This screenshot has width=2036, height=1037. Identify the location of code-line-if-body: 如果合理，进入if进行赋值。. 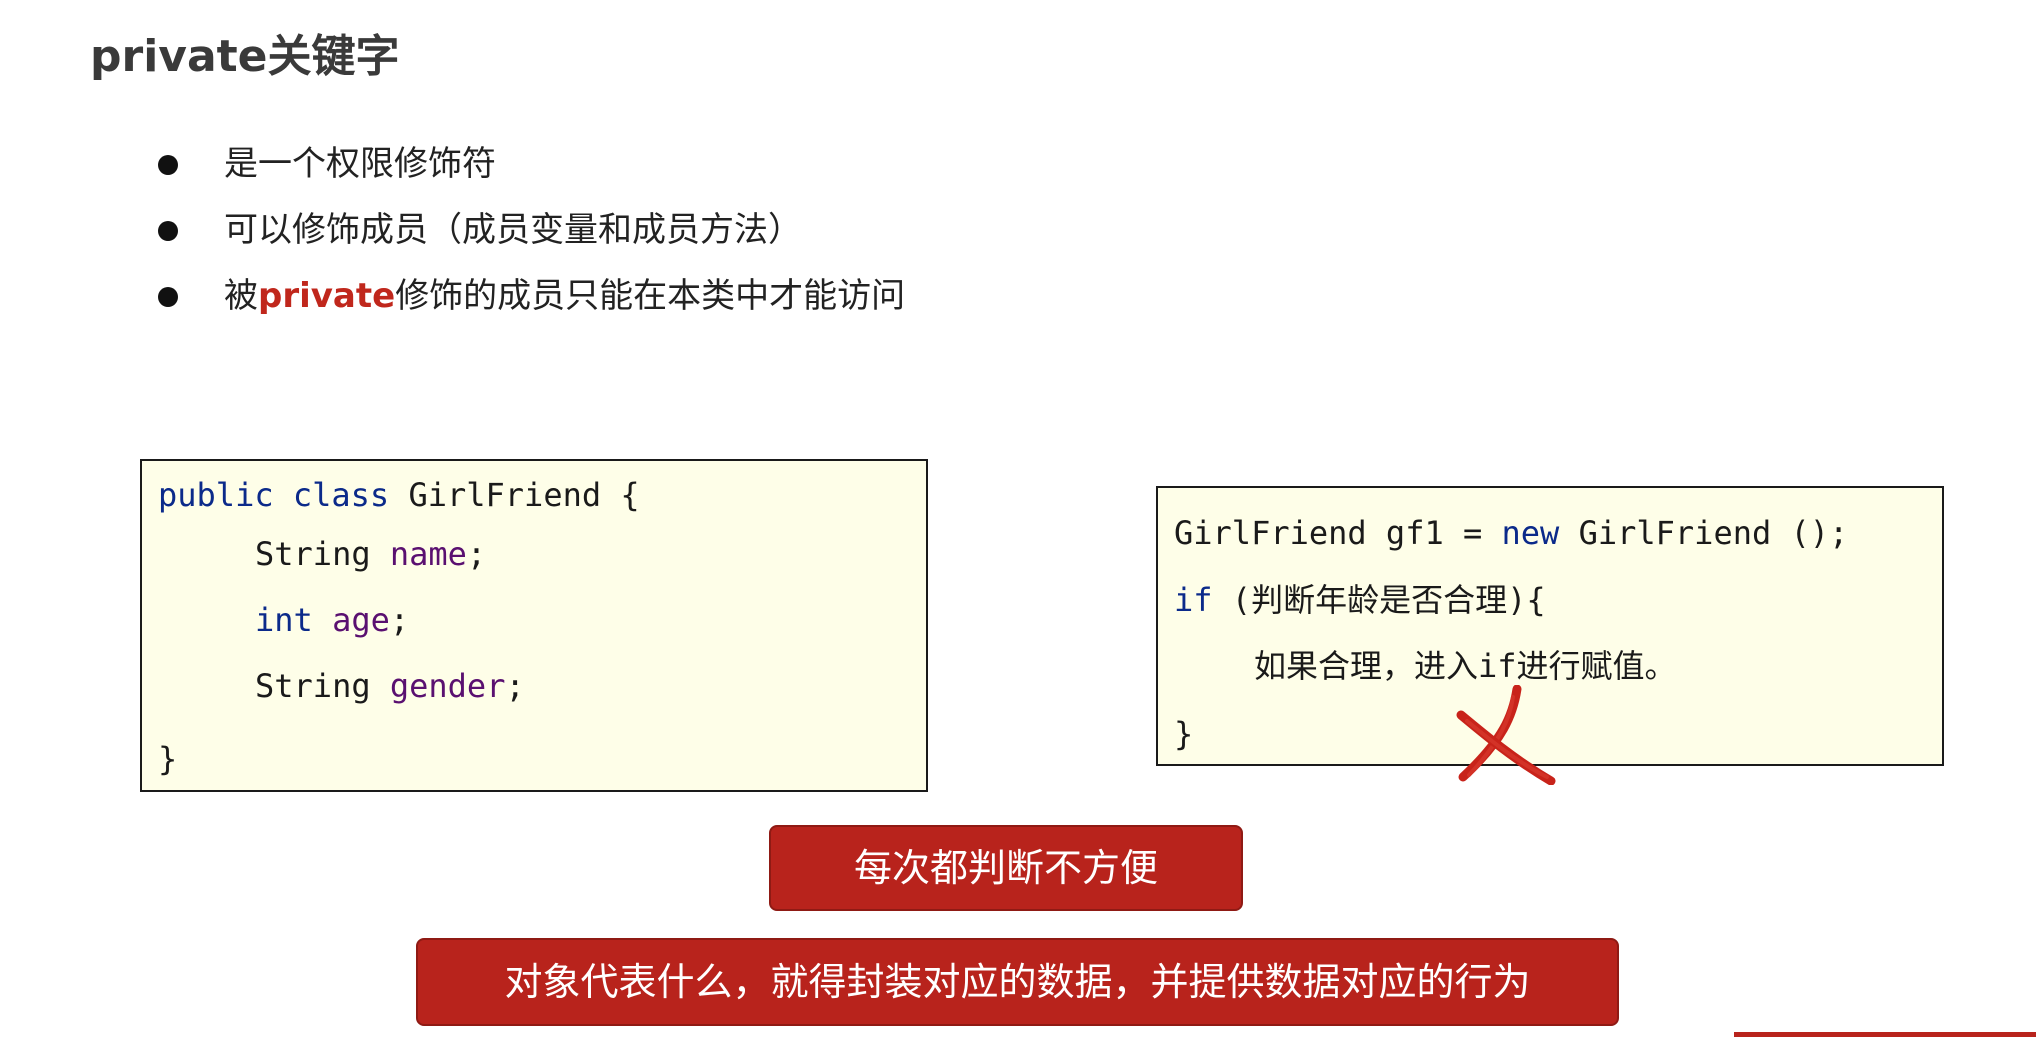
(1465, 666).